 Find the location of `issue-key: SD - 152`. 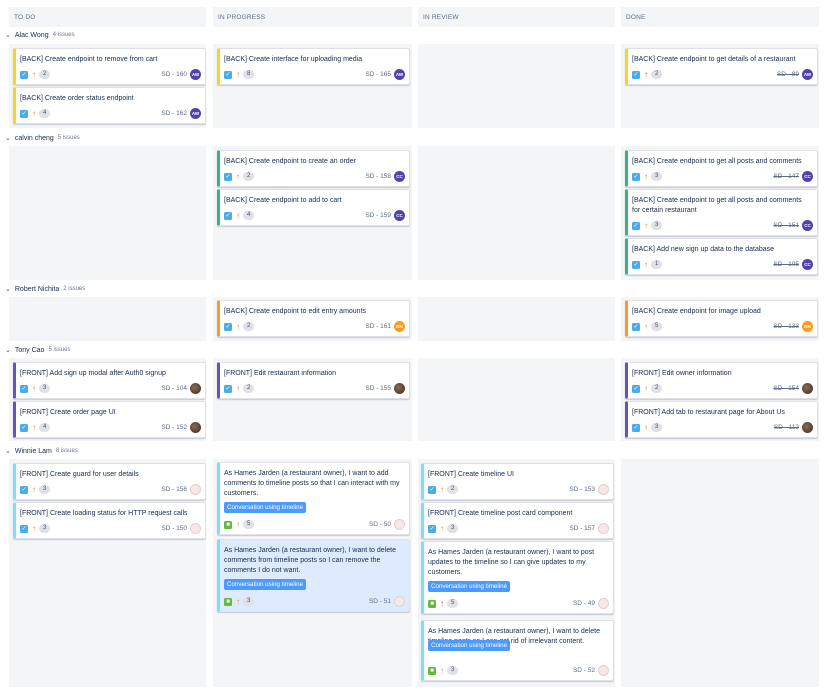

issue-key: SD - 152 is located at coordinates (174, 427).